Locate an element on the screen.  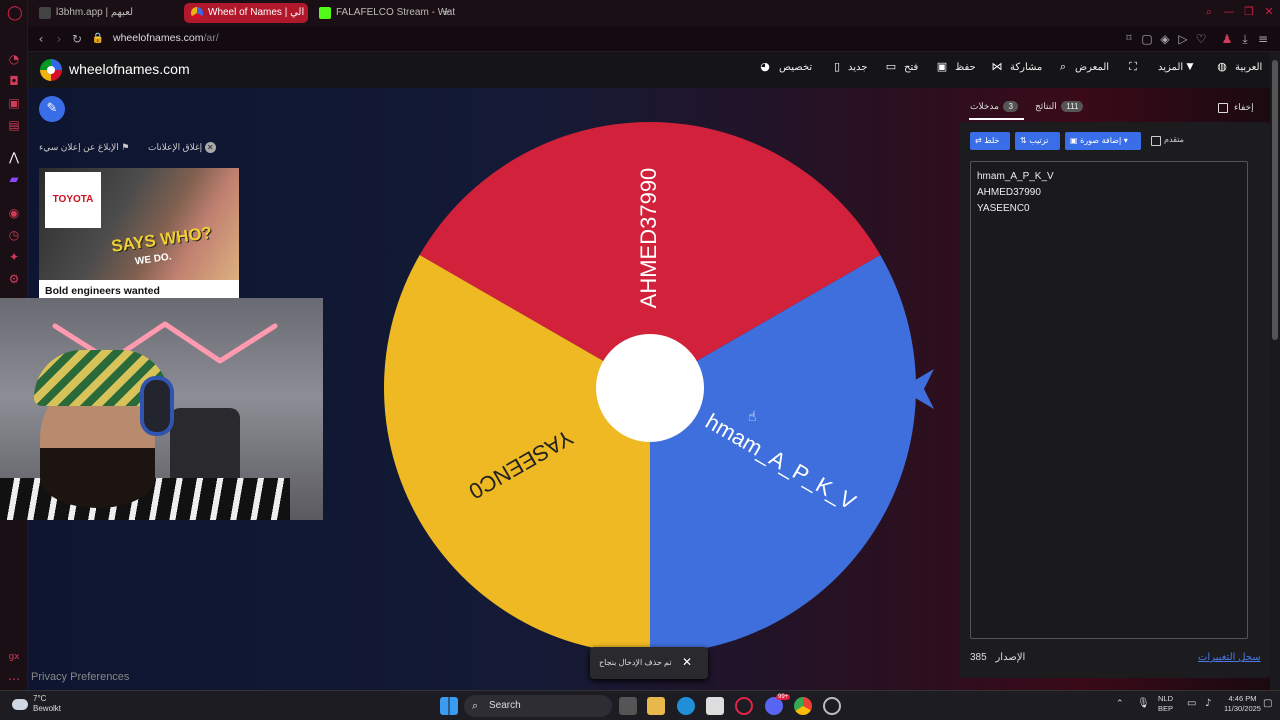
lock-icon: 🔒 is located at coordinates (98, 38).